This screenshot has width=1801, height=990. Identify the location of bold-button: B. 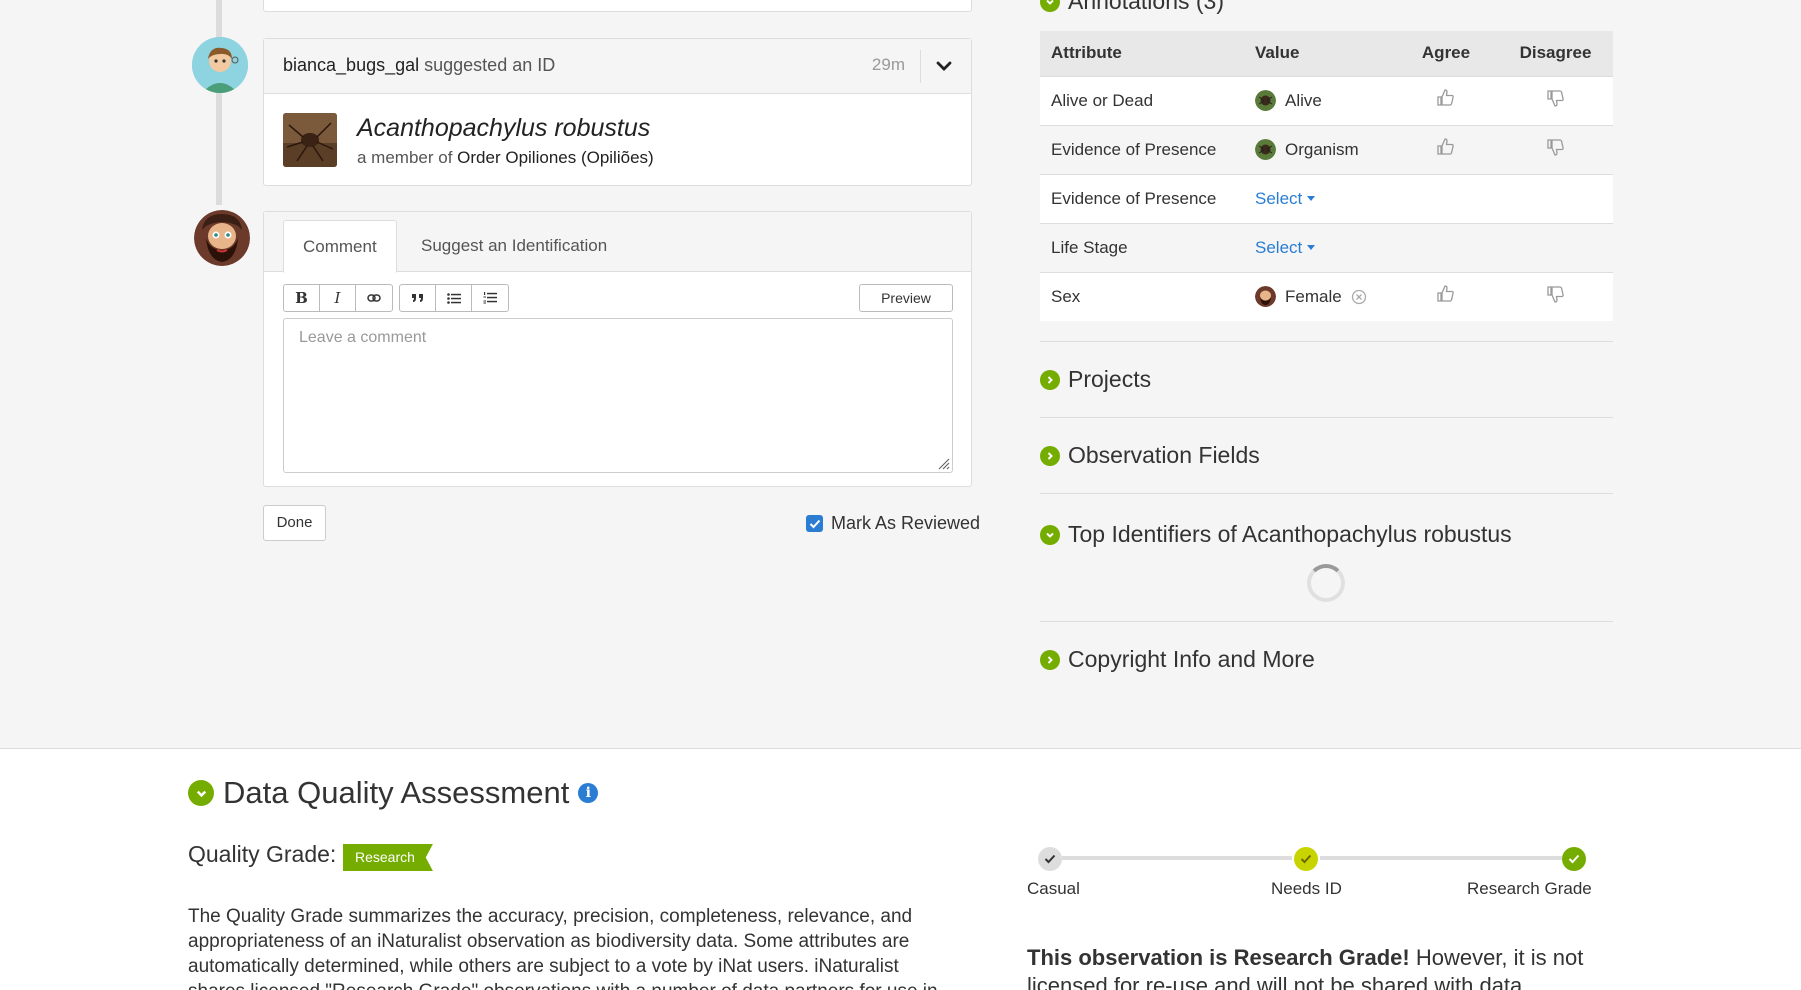
(302, 298).